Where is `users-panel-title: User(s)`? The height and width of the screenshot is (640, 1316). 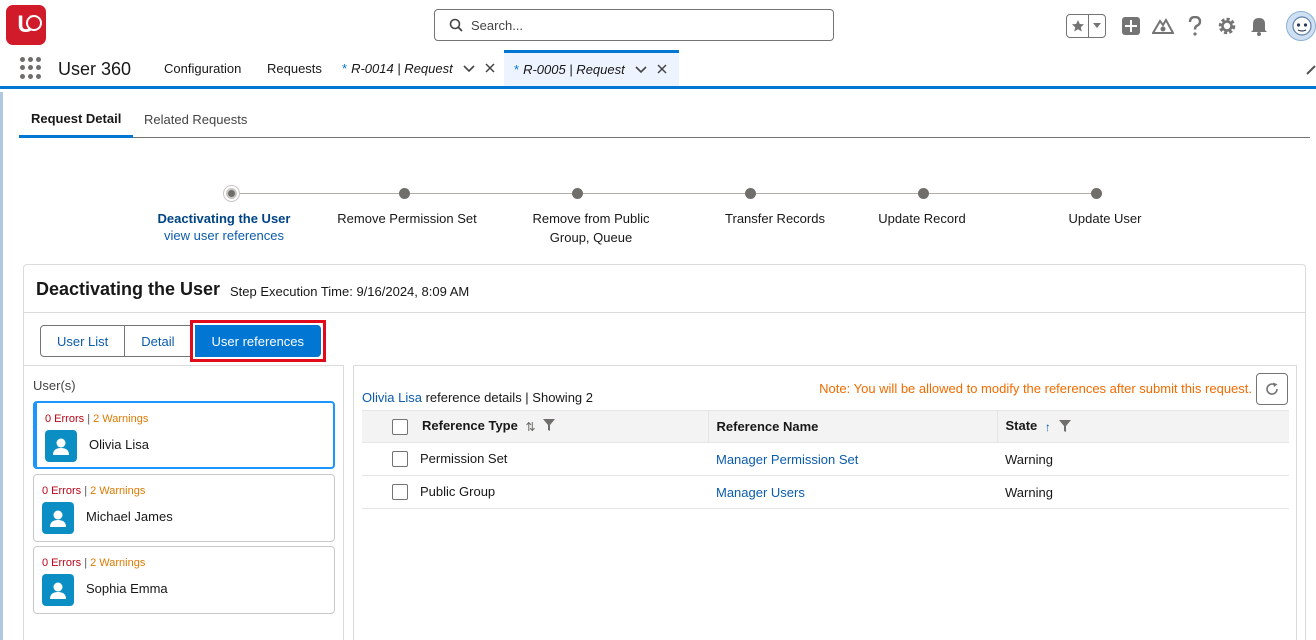 users-panel-title: User(s) is located at coordinates (54, 385).